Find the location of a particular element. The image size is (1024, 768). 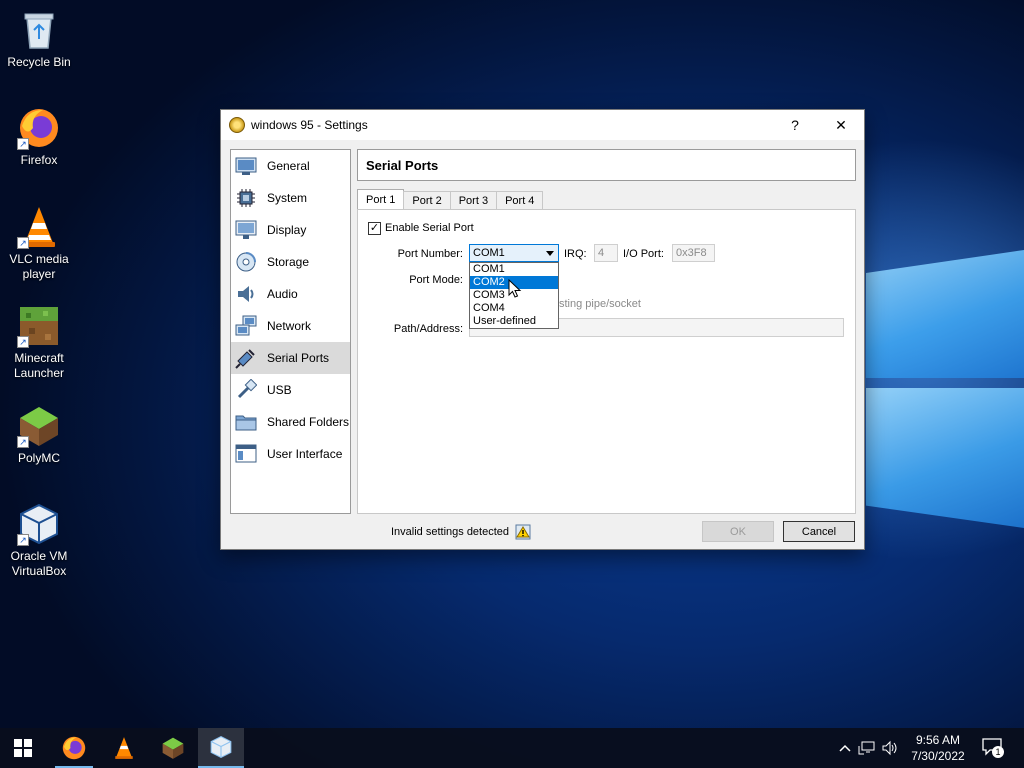

desktop-icon-label: VLC media player is located at coordinates (39, 266).